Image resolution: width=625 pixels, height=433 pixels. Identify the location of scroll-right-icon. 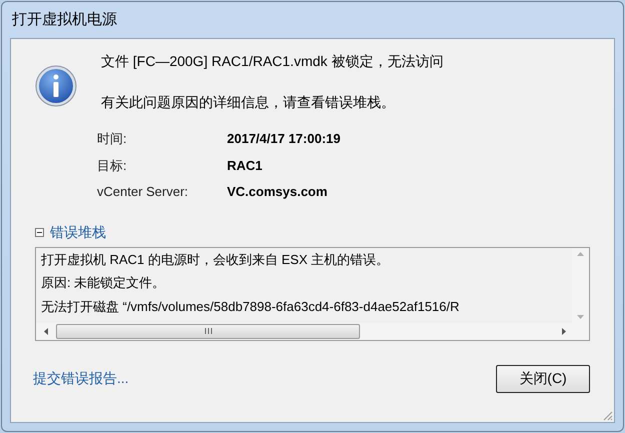
(564, 331).